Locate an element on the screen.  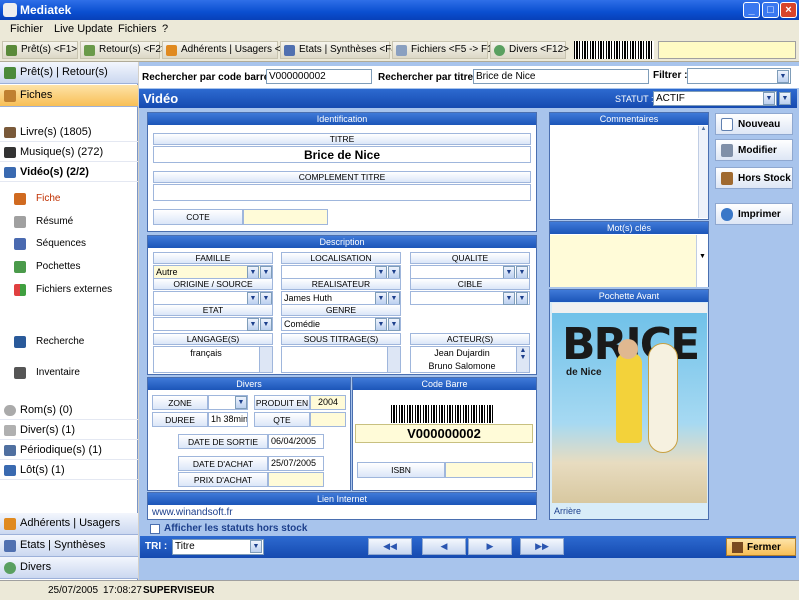
complement-field is located at coordinates (342, 192).